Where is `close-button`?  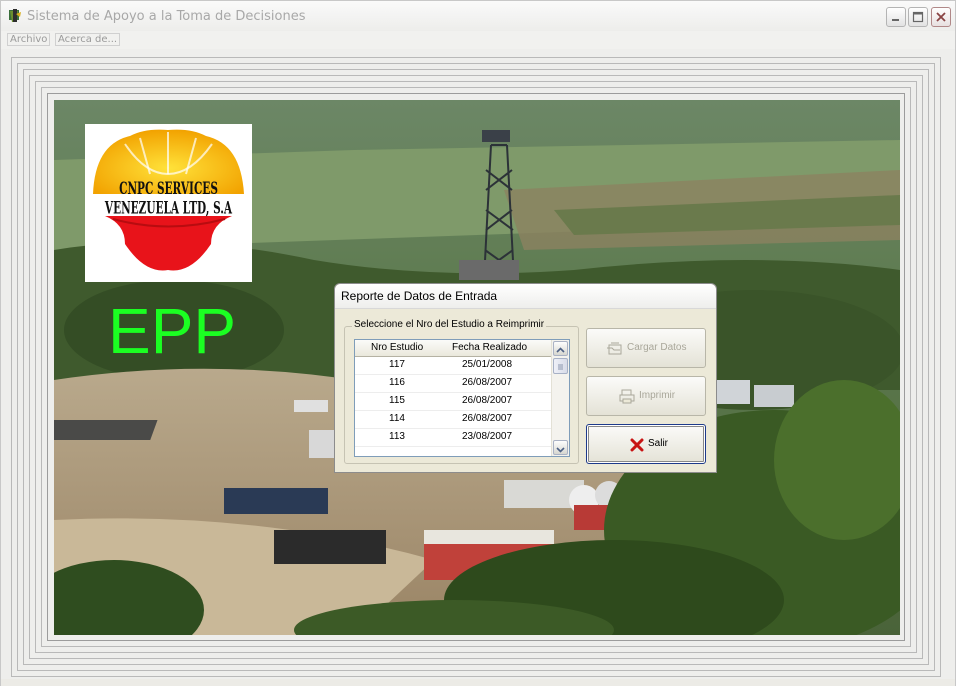 close-button is located at coordinates (941, 17).